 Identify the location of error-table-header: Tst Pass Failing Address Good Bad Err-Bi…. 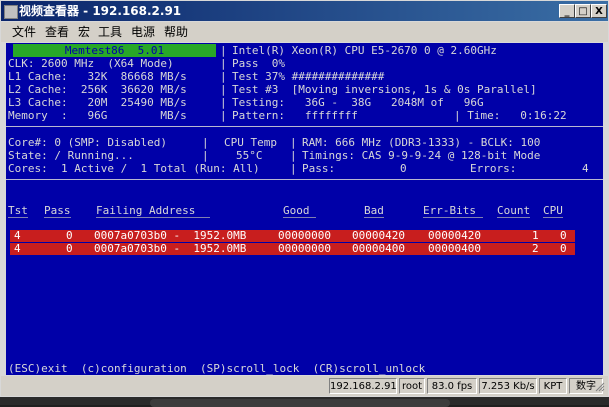
(304, 211).